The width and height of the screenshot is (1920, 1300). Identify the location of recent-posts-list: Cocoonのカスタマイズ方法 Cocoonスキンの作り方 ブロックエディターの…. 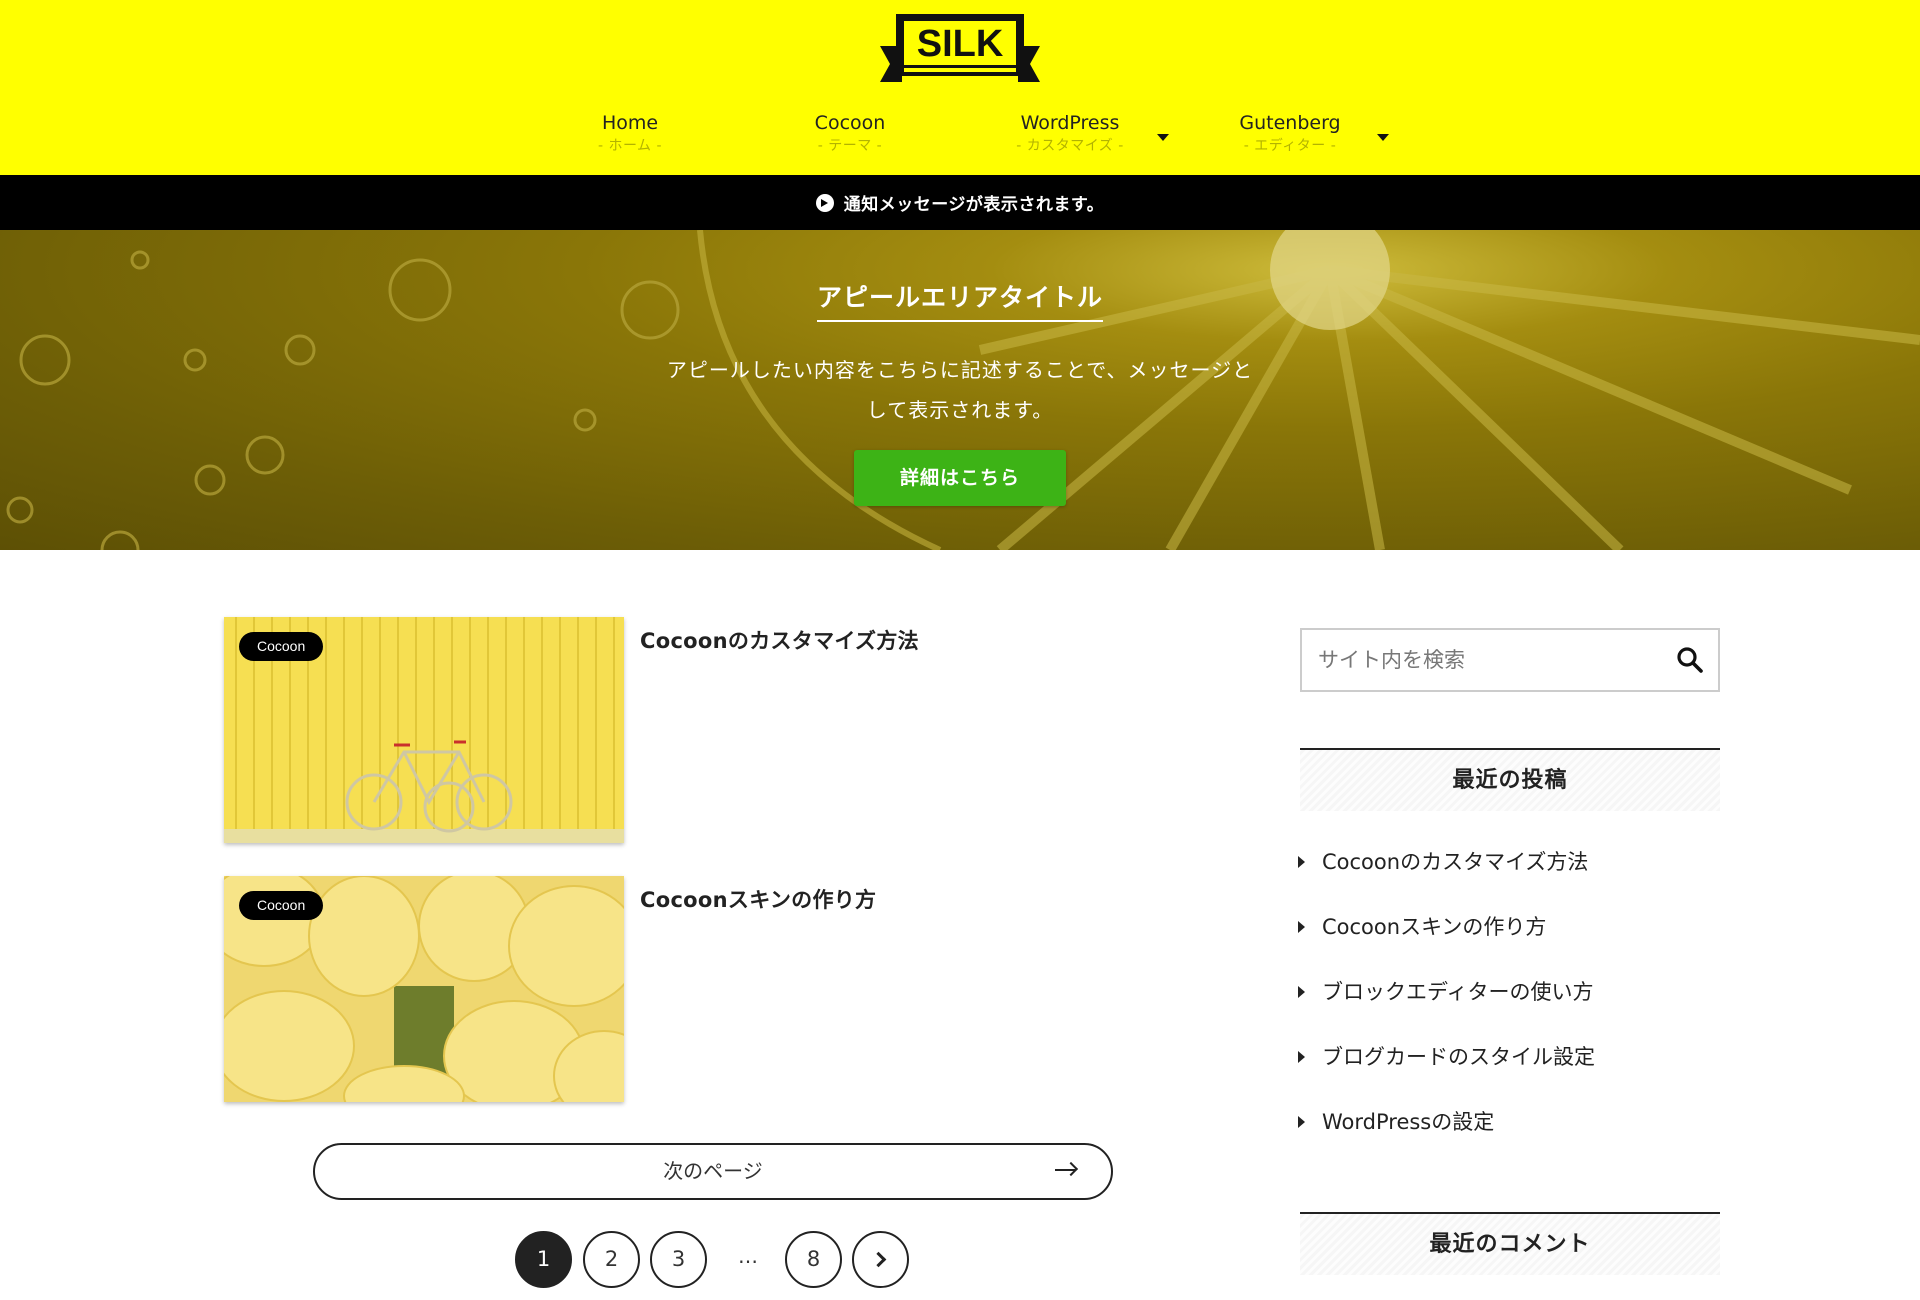
(1511, 1002).